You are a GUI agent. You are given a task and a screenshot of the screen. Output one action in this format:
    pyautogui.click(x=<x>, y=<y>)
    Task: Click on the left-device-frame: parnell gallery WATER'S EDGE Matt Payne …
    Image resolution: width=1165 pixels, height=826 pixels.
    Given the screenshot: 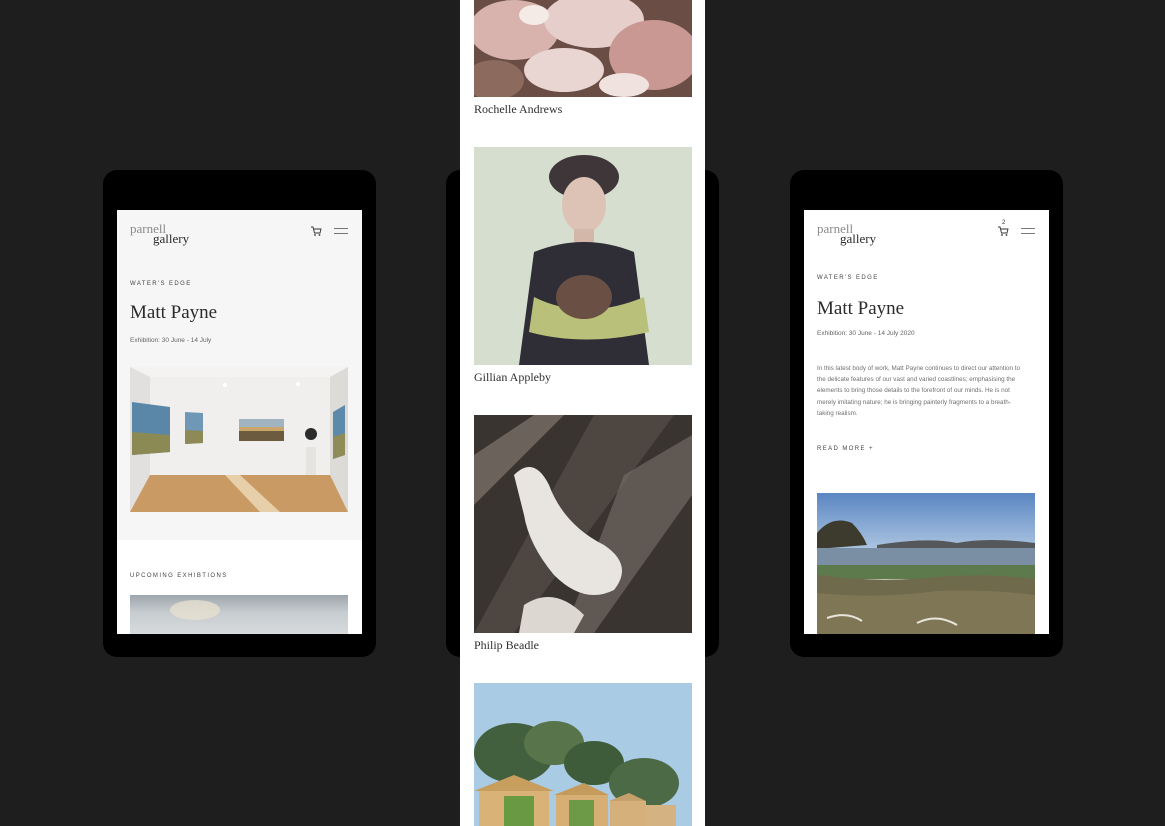 What is the action you would take?
    pyautogui.click(x=239, y=413)
    